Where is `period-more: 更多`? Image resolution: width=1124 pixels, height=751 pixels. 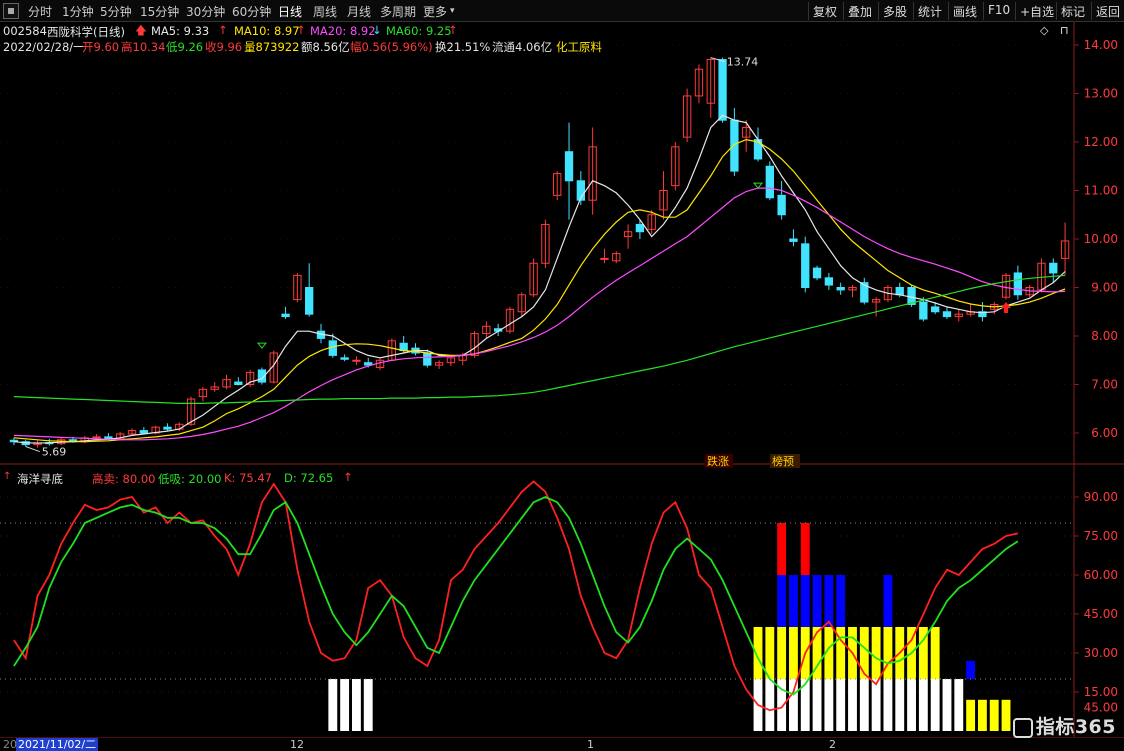
period-more: 更多 is located at coordinates (435, 11).